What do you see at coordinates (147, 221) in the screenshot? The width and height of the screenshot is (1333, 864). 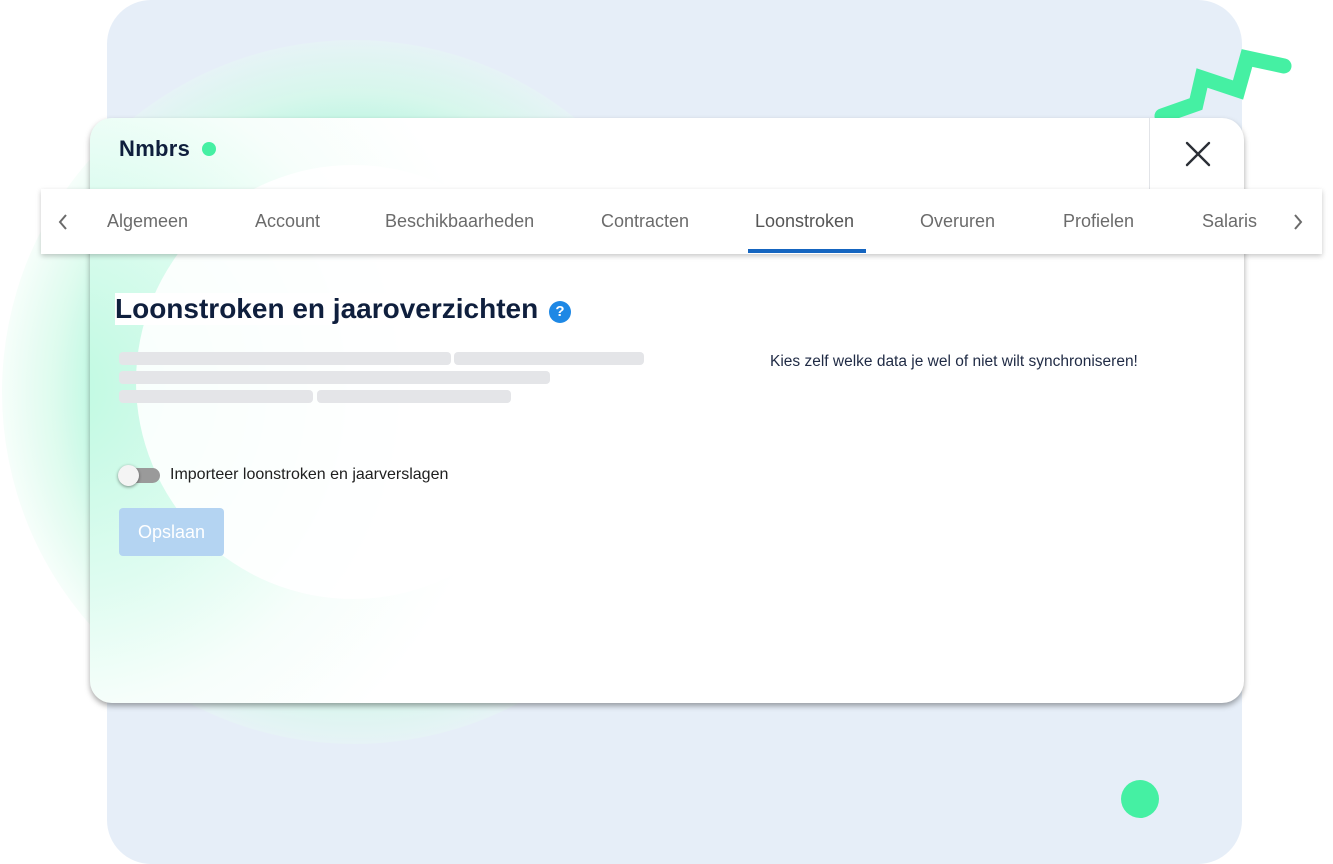 I see `tab-algemeen: Algemeen` at bounding box center [147, 221].